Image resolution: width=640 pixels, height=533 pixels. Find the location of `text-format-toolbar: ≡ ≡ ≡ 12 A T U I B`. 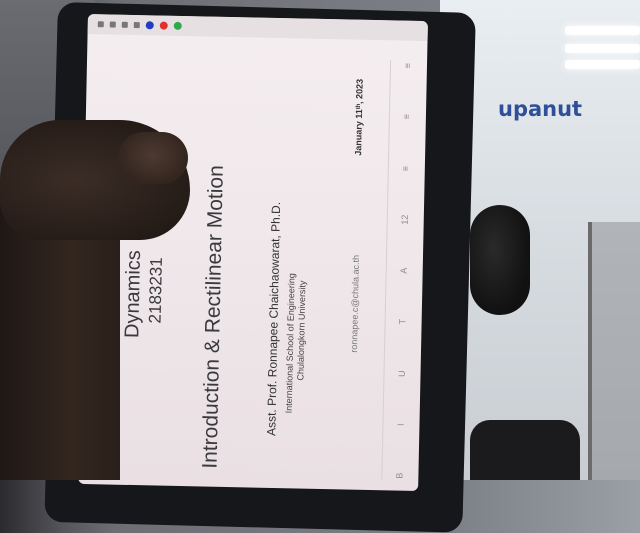

text-format-toolbar: ≡ ≡ ≡ 12 A T U I B is located at coordinates (403, 271).